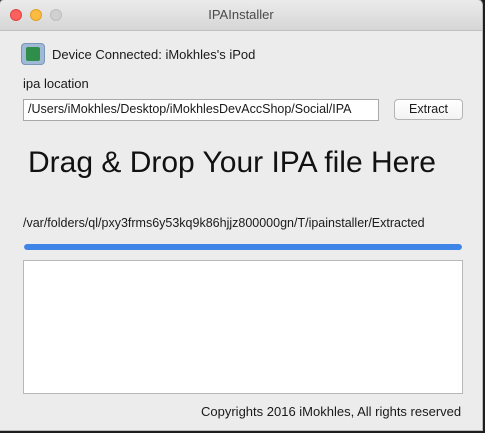 This screenshot has width=485, height=433. I want to click on extraction-progress-bar, so click(243, 247).